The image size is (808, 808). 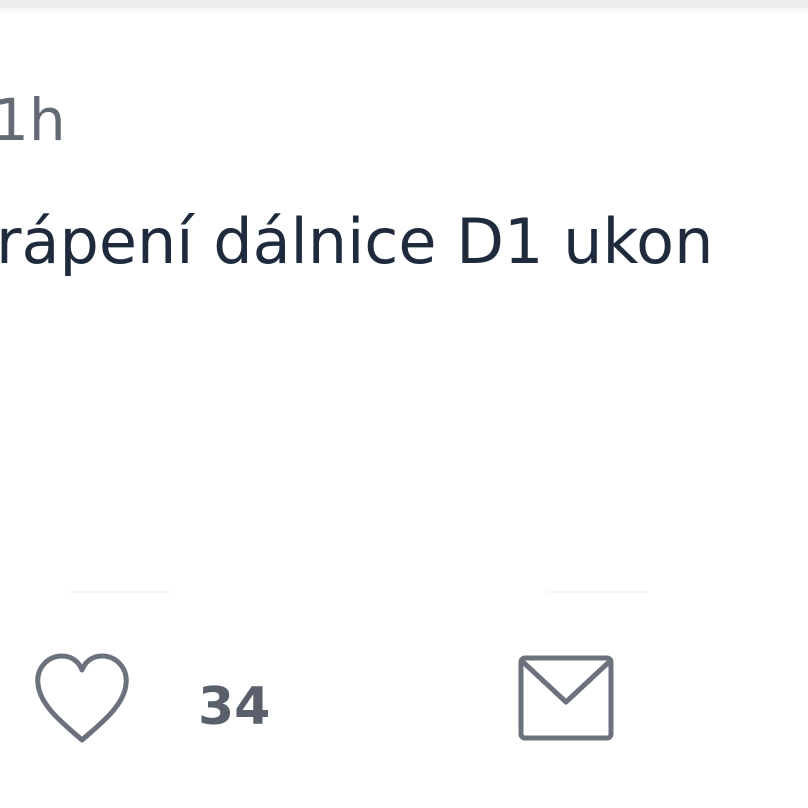 I want to click on post-headline: rápení dálnice D1 ukon, so click(x=404, y=242).